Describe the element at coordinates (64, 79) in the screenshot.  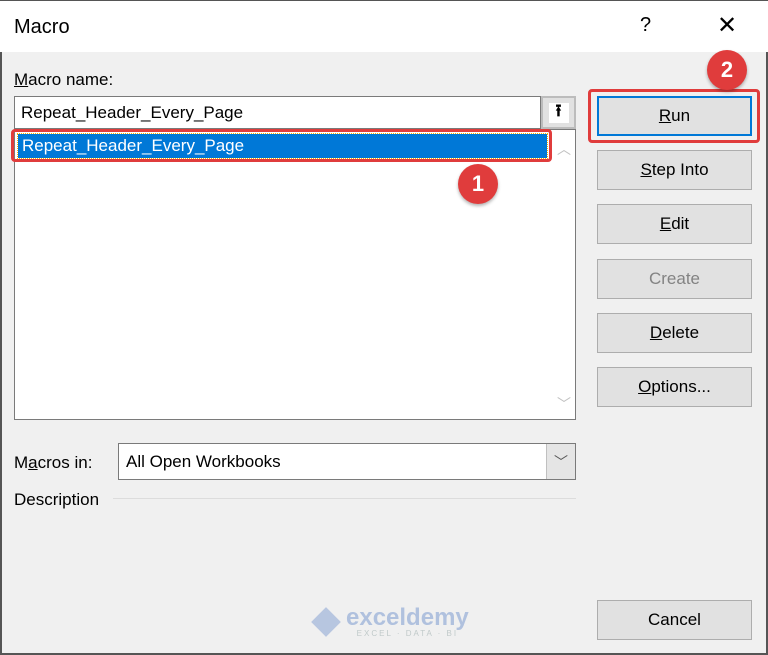
I see `macro-name-label: Macro name:` at that location.